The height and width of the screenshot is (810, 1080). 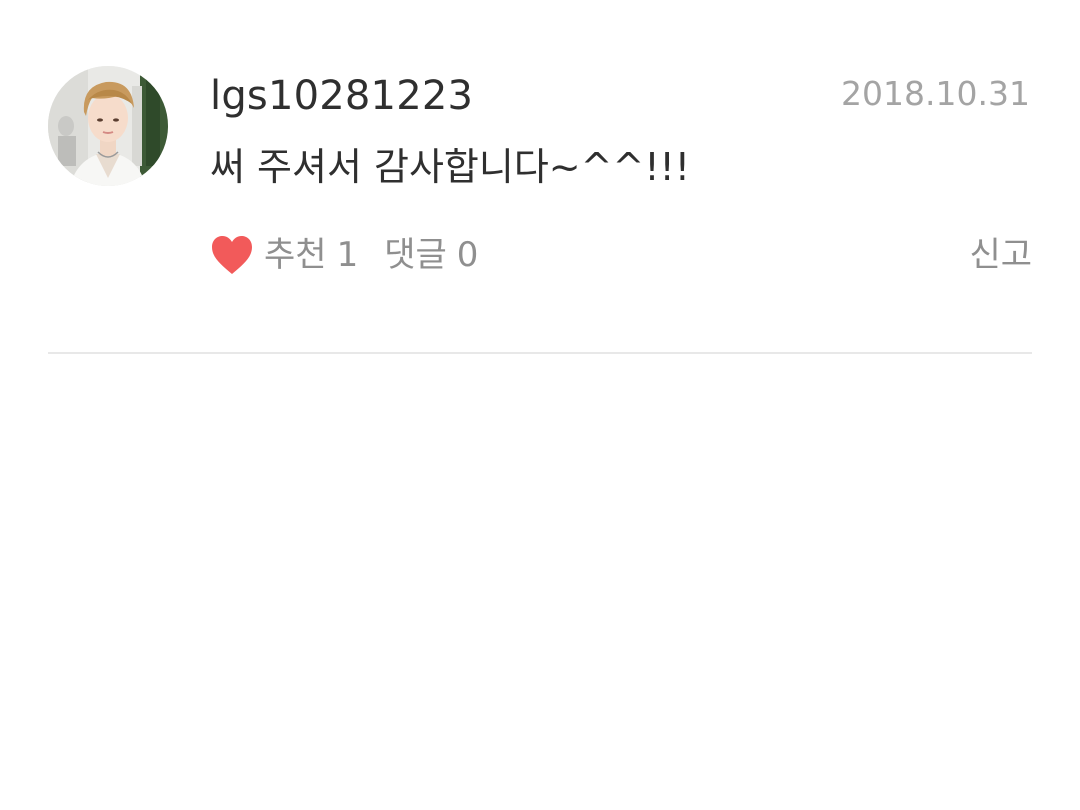 What do you see at coordinates (347, 255) in the screenshot?
I see `like-count: 1` at bounding box center [347, 255].